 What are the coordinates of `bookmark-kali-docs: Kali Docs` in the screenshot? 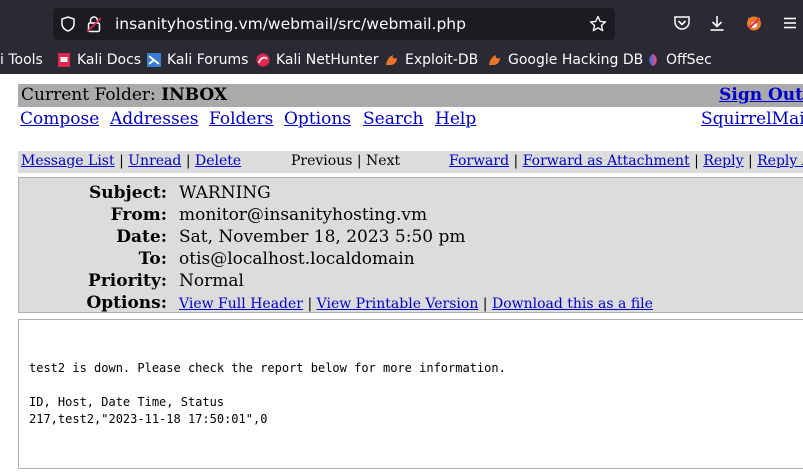 It's located at (99, 60).